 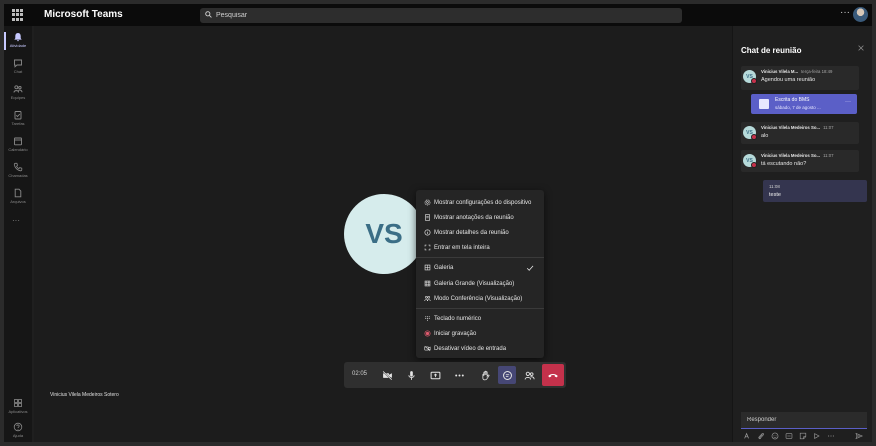 I want to click on message-text: tá escutando não?, so click(x=784, y=164).